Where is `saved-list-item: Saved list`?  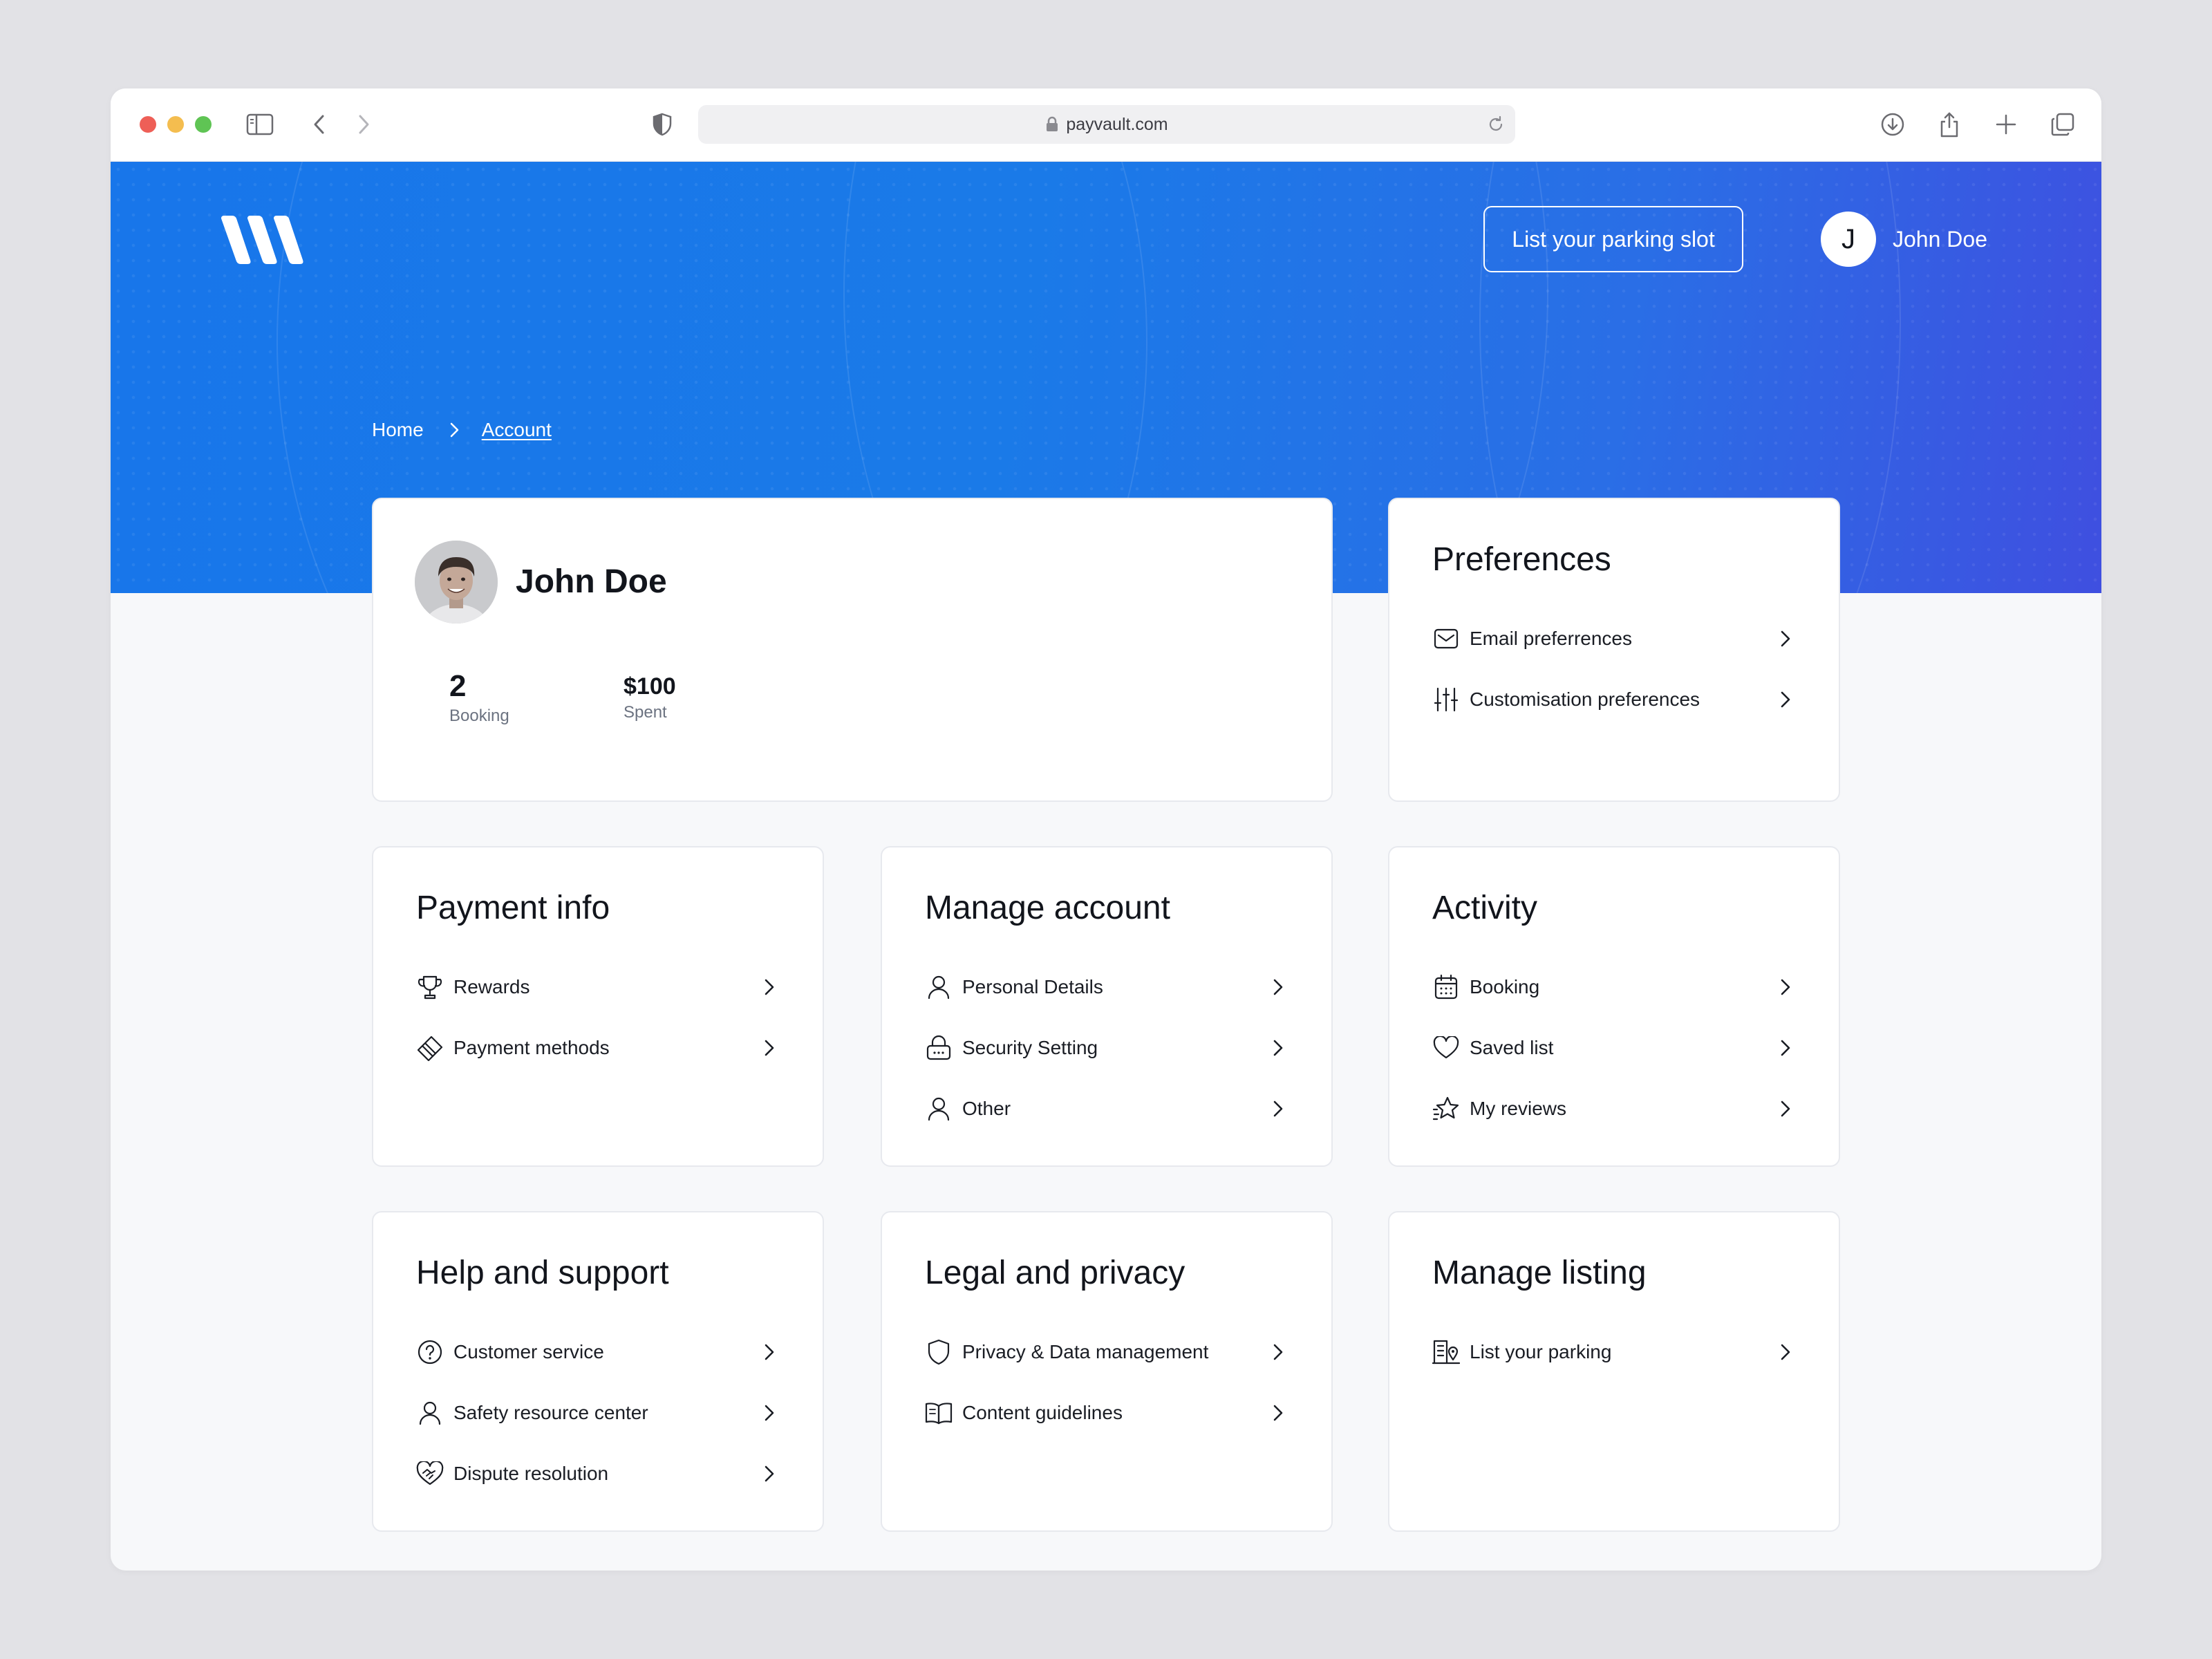
saved-list-item: Saved list is located at coordinates (1615, 1048).